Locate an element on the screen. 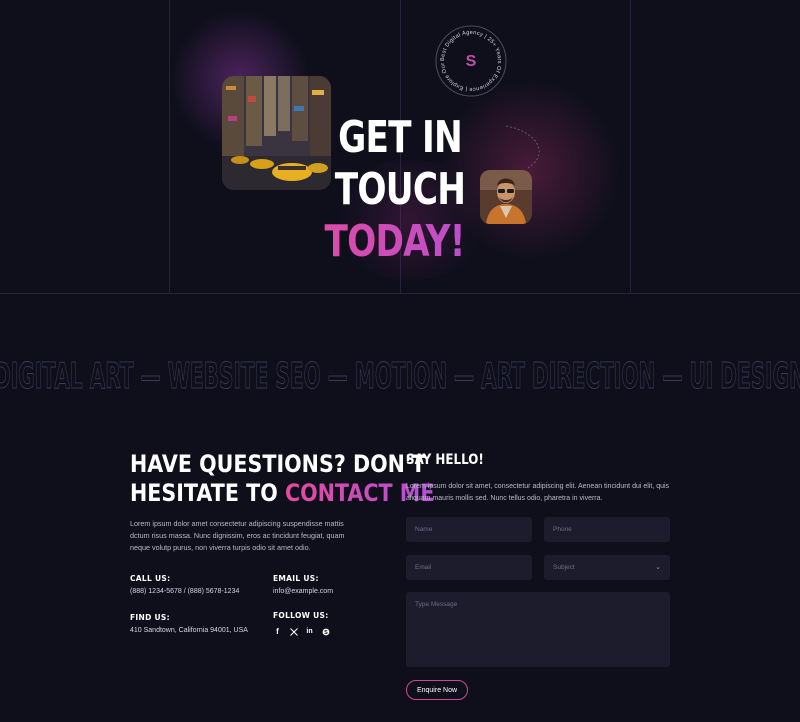  portrait-image is located at coordinates (506, 197).